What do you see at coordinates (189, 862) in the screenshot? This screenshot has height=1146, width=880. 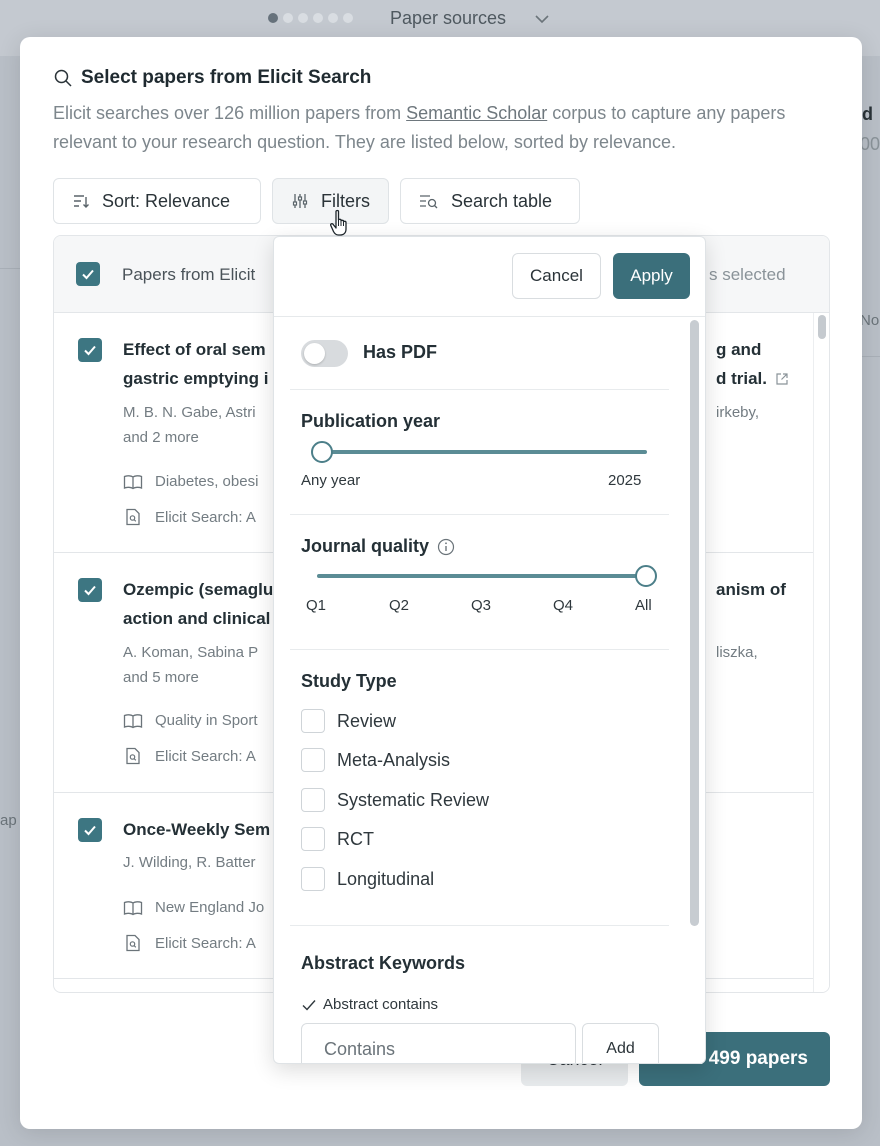 I see `authors-line: J. Wilding, R. Batter` at bounding box center [189, 862].